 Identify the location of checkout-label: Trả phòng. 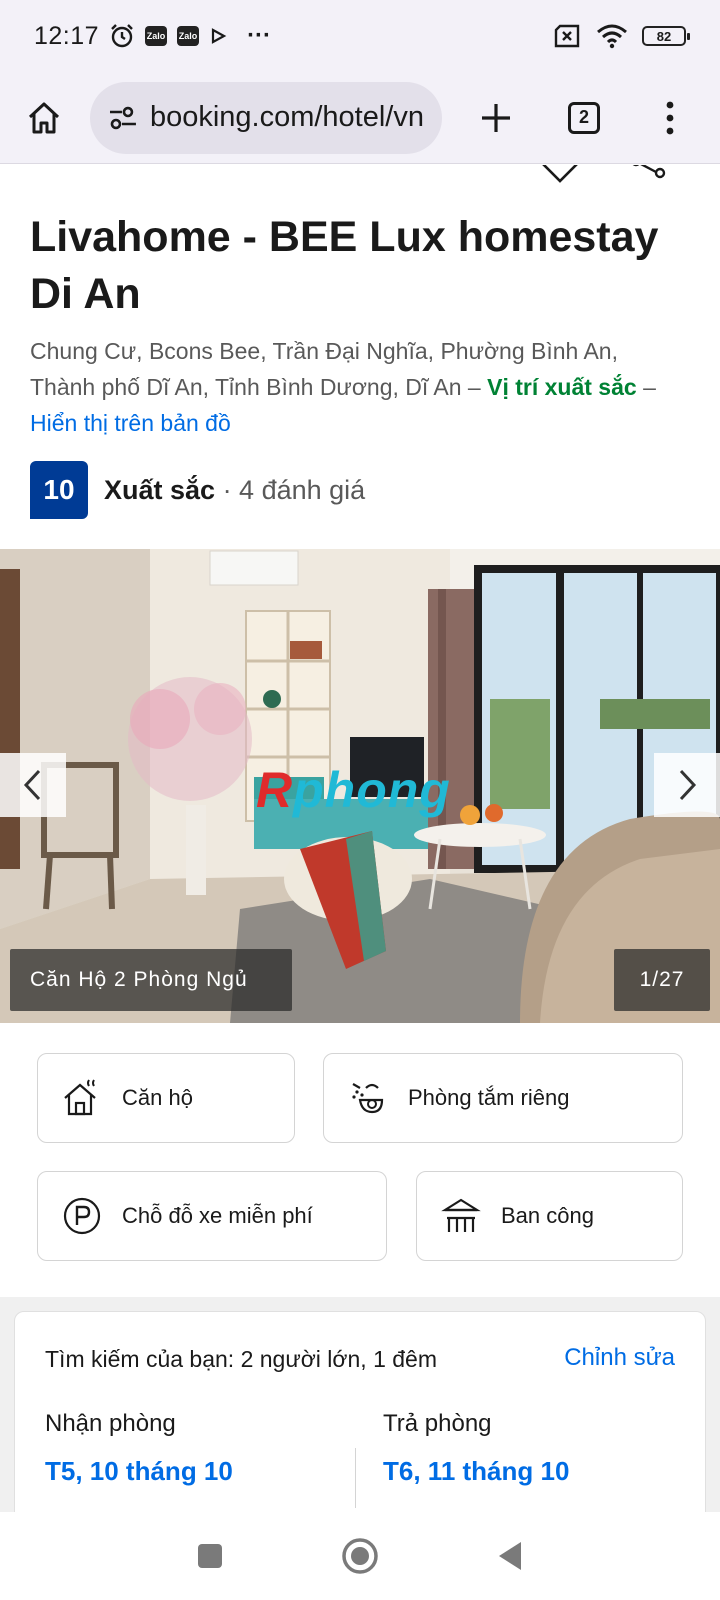
(437, 1423).